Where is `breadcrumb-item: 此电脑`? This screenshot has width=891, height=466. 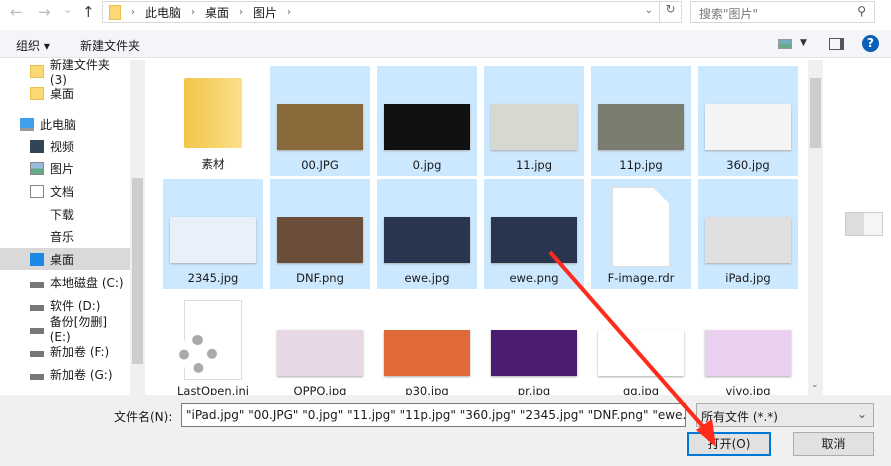 breadcrumb-item: 此电脑 is located at coordinates (163, 12).